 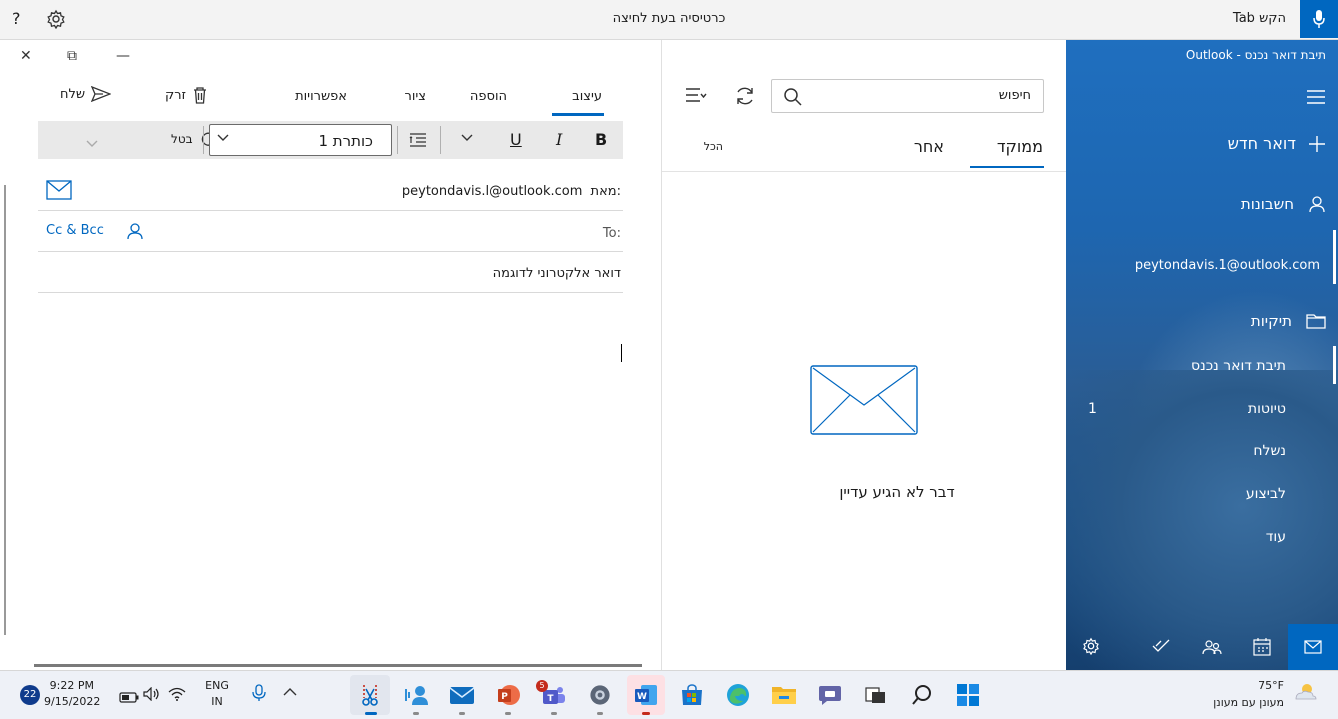 I want to click on edge-browser-button, so click(x=738, y=695).